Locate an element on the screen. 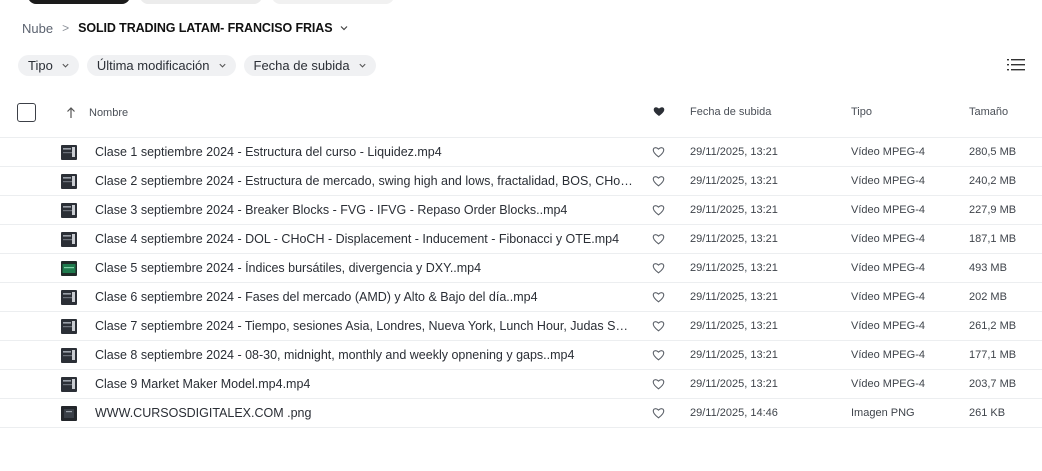 This screenshot has height=471, width=1042. filter-modified-label: Última modificación is located at coordinates (153, 65).